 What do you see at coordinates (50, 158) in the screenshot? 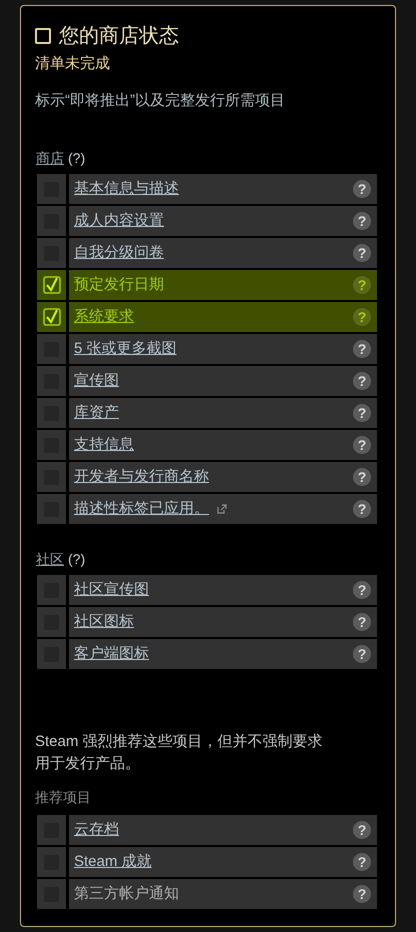
I see `section-link: 商店` at bounding box center [50, 158].